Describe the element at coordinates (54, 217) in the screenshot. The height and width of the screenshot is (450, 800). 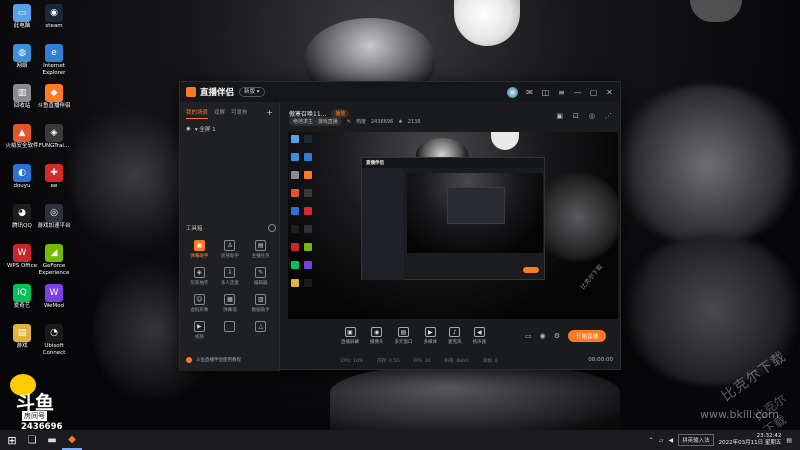
I see `desktop-icon: ◎ 游戏加速平台` at that location.